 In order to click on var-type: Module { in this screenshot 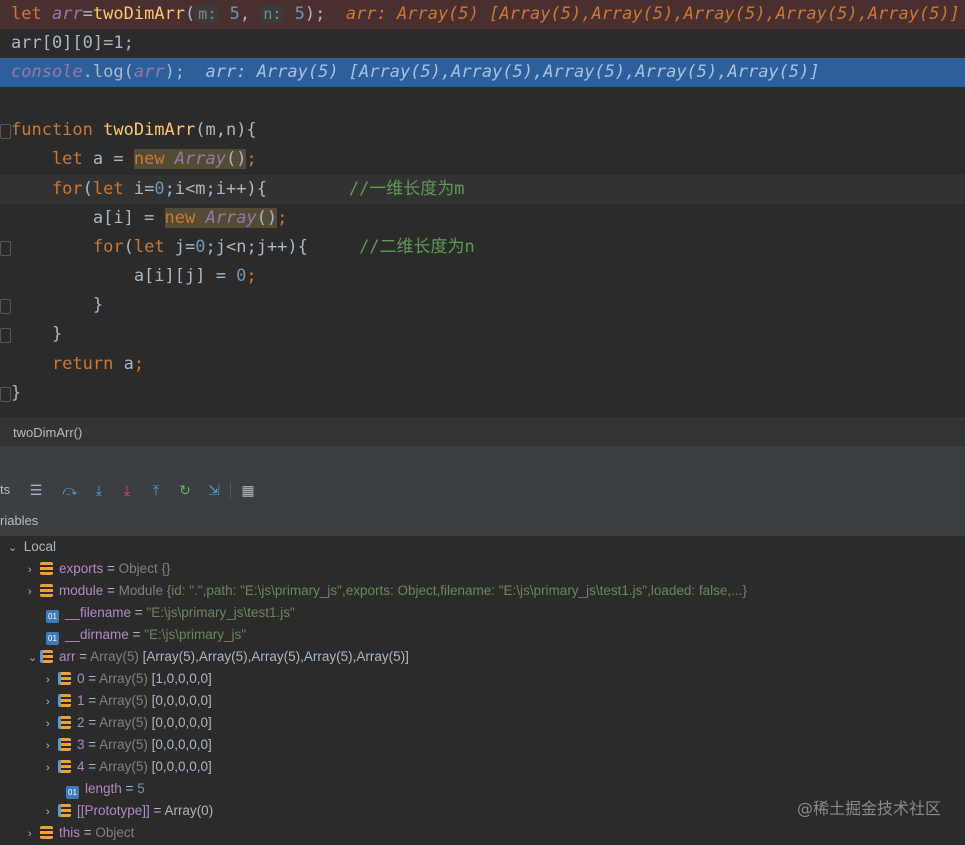, I will do `click(145, 590)`.